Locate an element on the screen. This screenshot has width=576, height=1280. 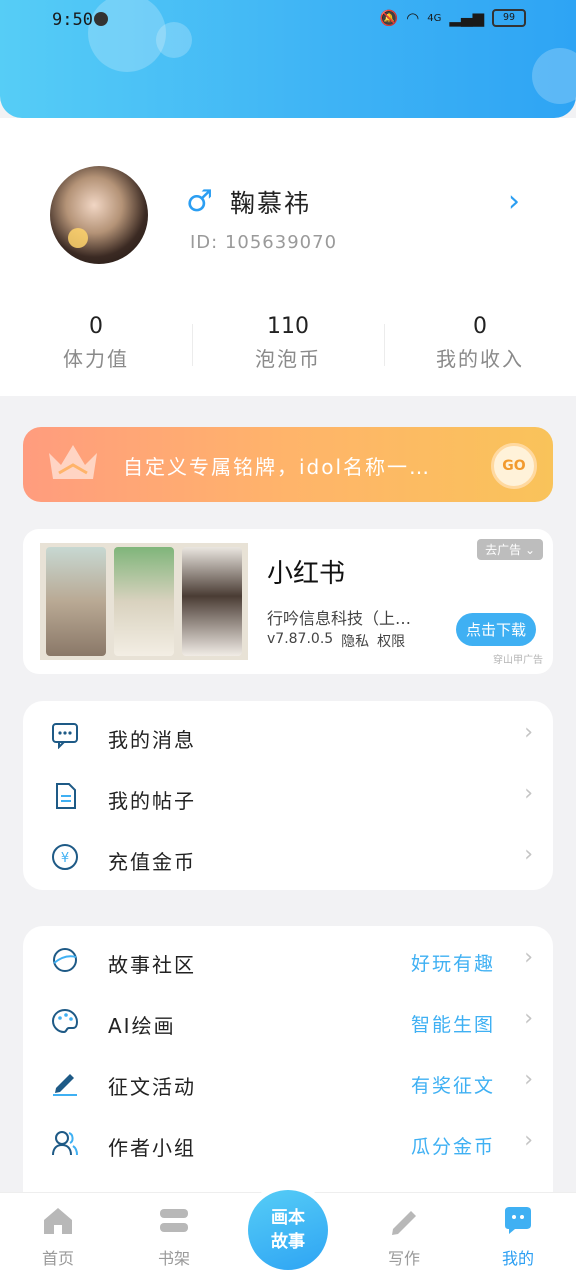
user-id: ID: 105639070 is located at coordinates (264, 242).